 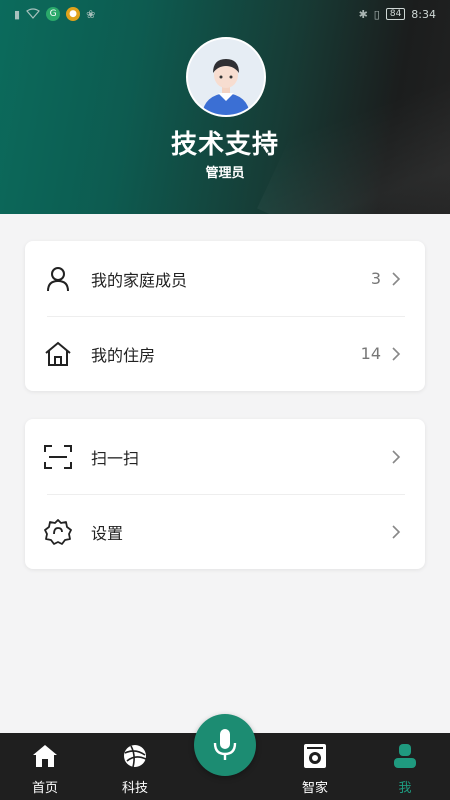 I want to click on avatar-icon, so click(x=226, y=77).